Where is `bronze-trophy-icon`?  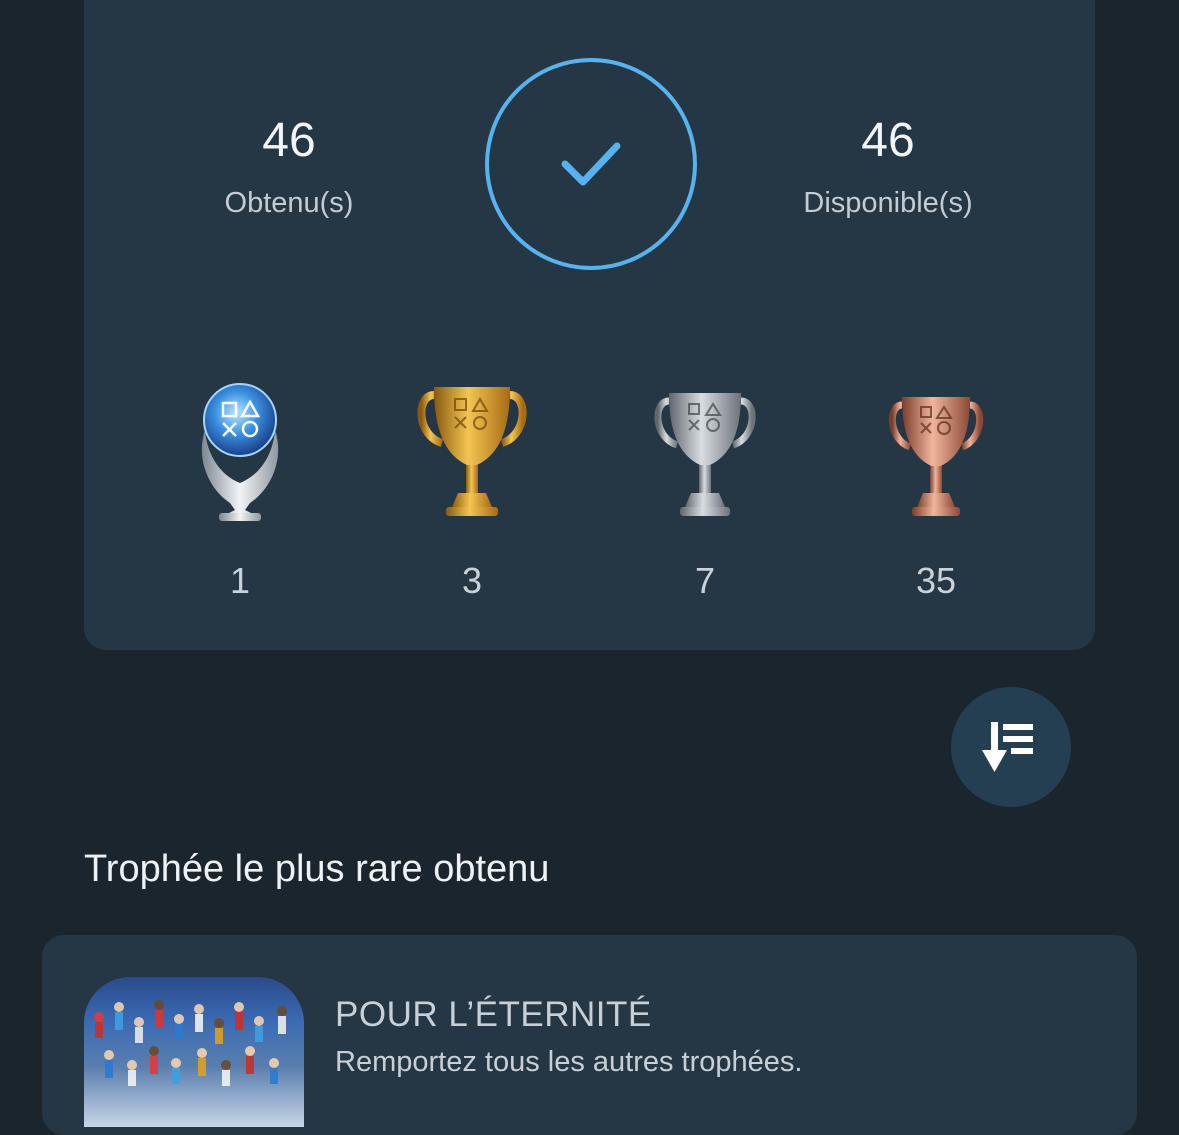
bronze-trophy-icon is located at coordinates (936, 456).